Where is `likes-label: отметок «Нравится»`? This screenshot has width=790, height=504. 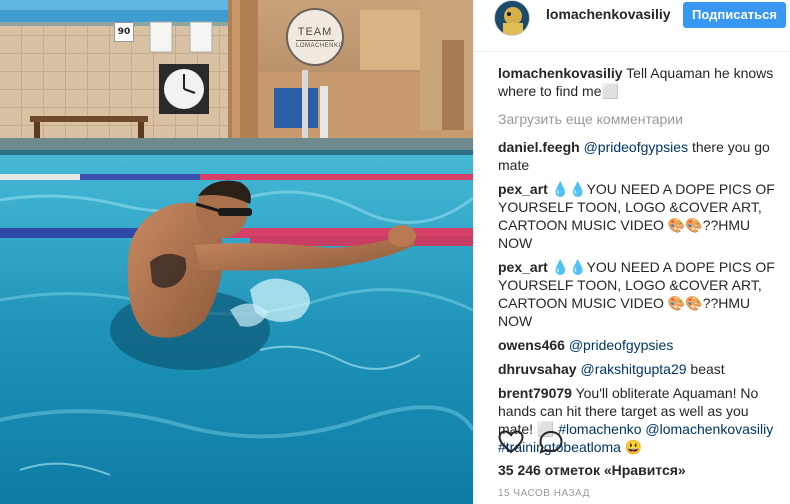
likes-label: отметок «Нравится» is located at coordinates (615, 470).